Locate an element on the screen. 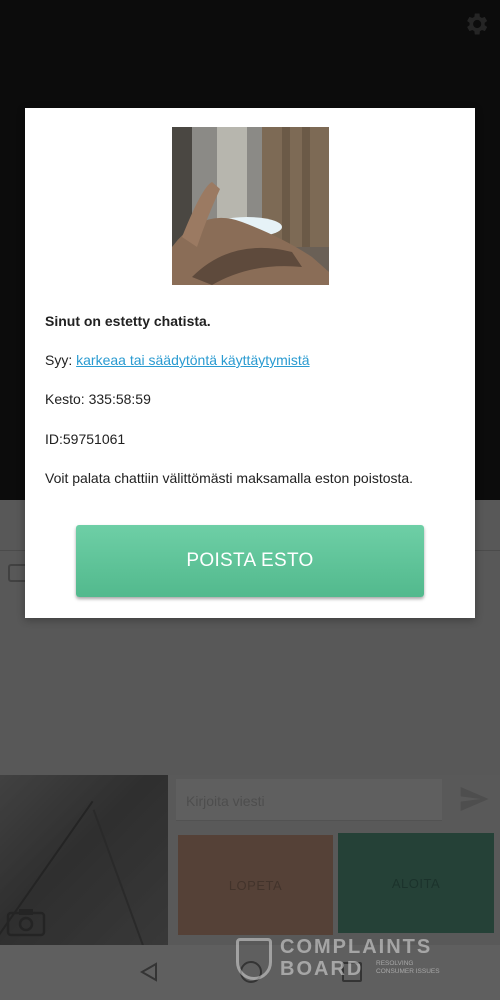  ban-snapshot-image is located at coordinates (250, 206).